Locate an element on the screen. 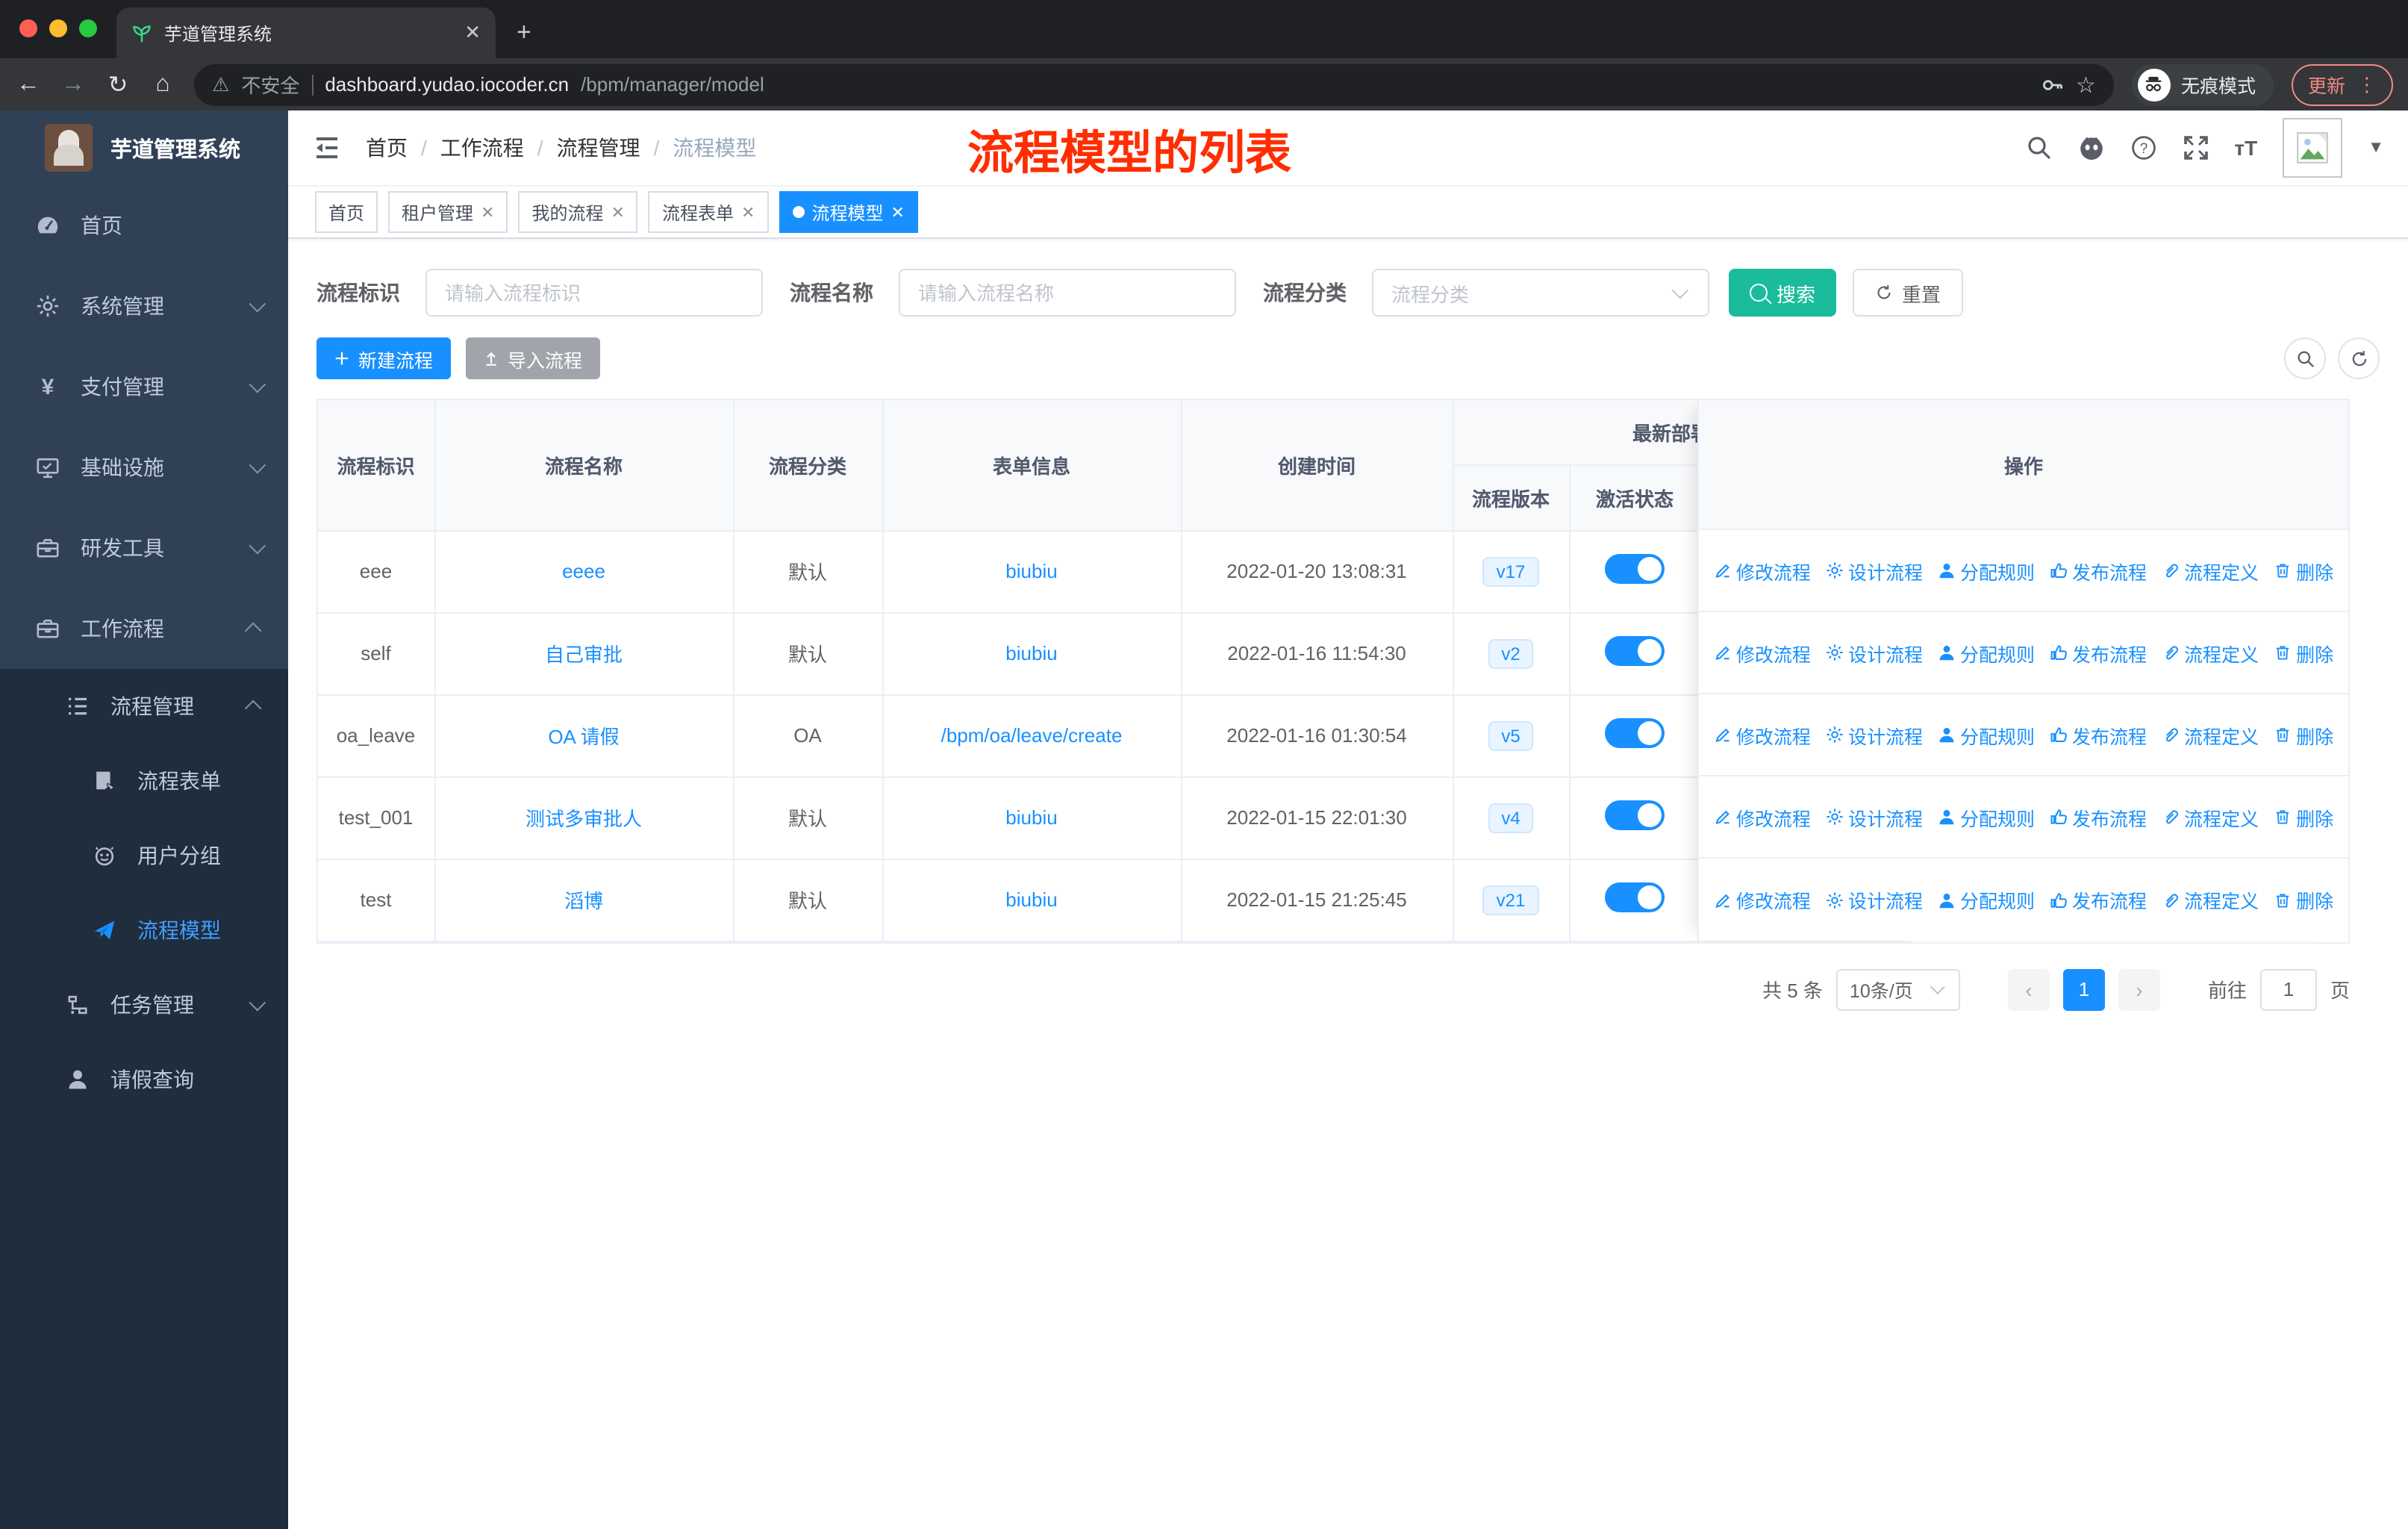  breadcrumb-process-mgmt: 流程管理 is located at coordinates (598, 148).